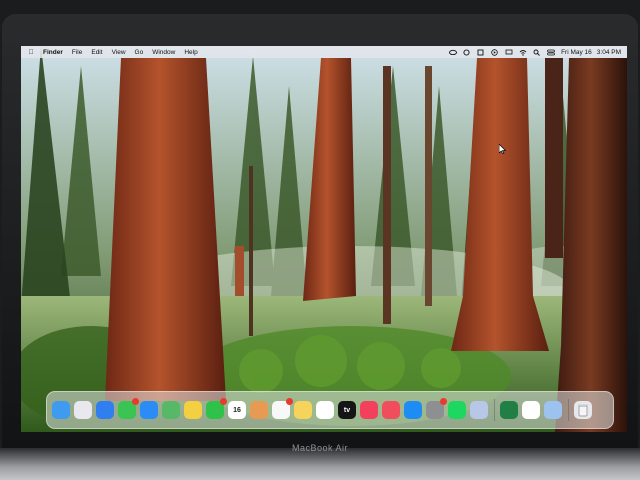 This screenshot has height=480, width=640. What do you see at coordinates (553, 410) in the screenshot?
I see `preview-document-icon` at bounding box center [553, 410].